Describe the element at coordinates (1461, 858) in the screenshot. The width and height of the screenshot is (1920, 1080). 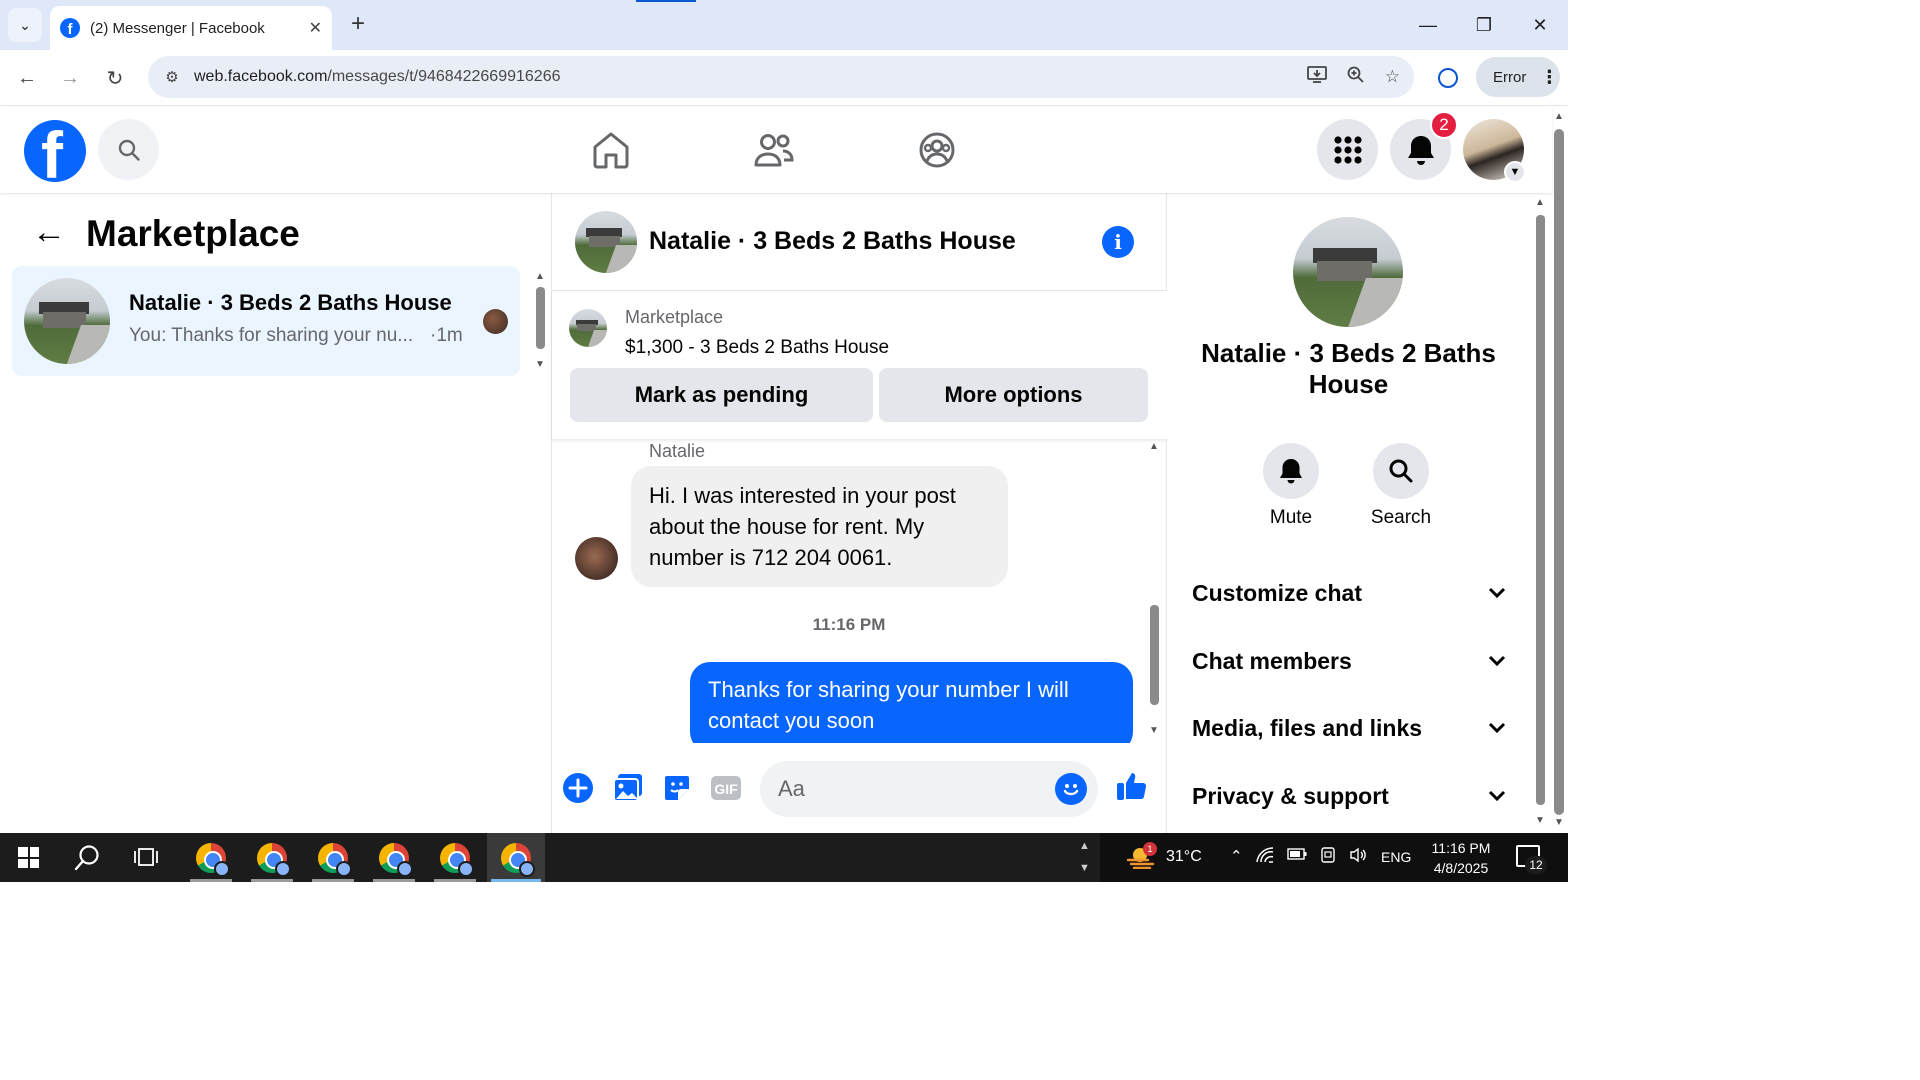
I see `taskbar-clock: 11:16 PM 4/8/2025` at that location.